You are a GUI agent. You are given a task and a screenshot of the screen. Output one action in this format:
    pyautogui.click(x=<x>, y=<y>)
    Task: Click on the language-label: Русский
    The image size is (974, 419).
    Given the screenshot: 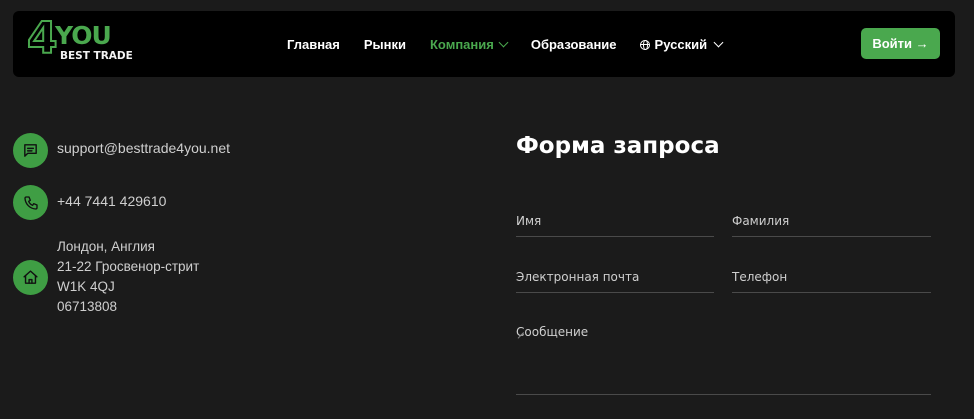 What is the action you would take?
    pyautogui.click(x=681, y=44)
    